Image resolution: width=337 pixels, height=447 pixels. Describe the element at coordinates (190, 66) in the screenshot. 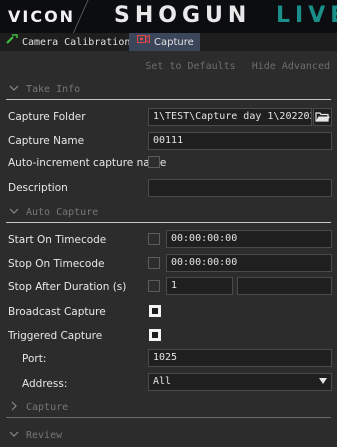

I see `set-to-defaults-link: Set to Defaults` at that location.